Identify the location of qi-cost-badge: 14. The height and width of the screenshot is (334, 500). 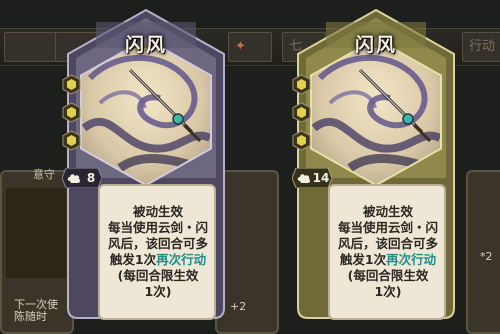
(312, 178).